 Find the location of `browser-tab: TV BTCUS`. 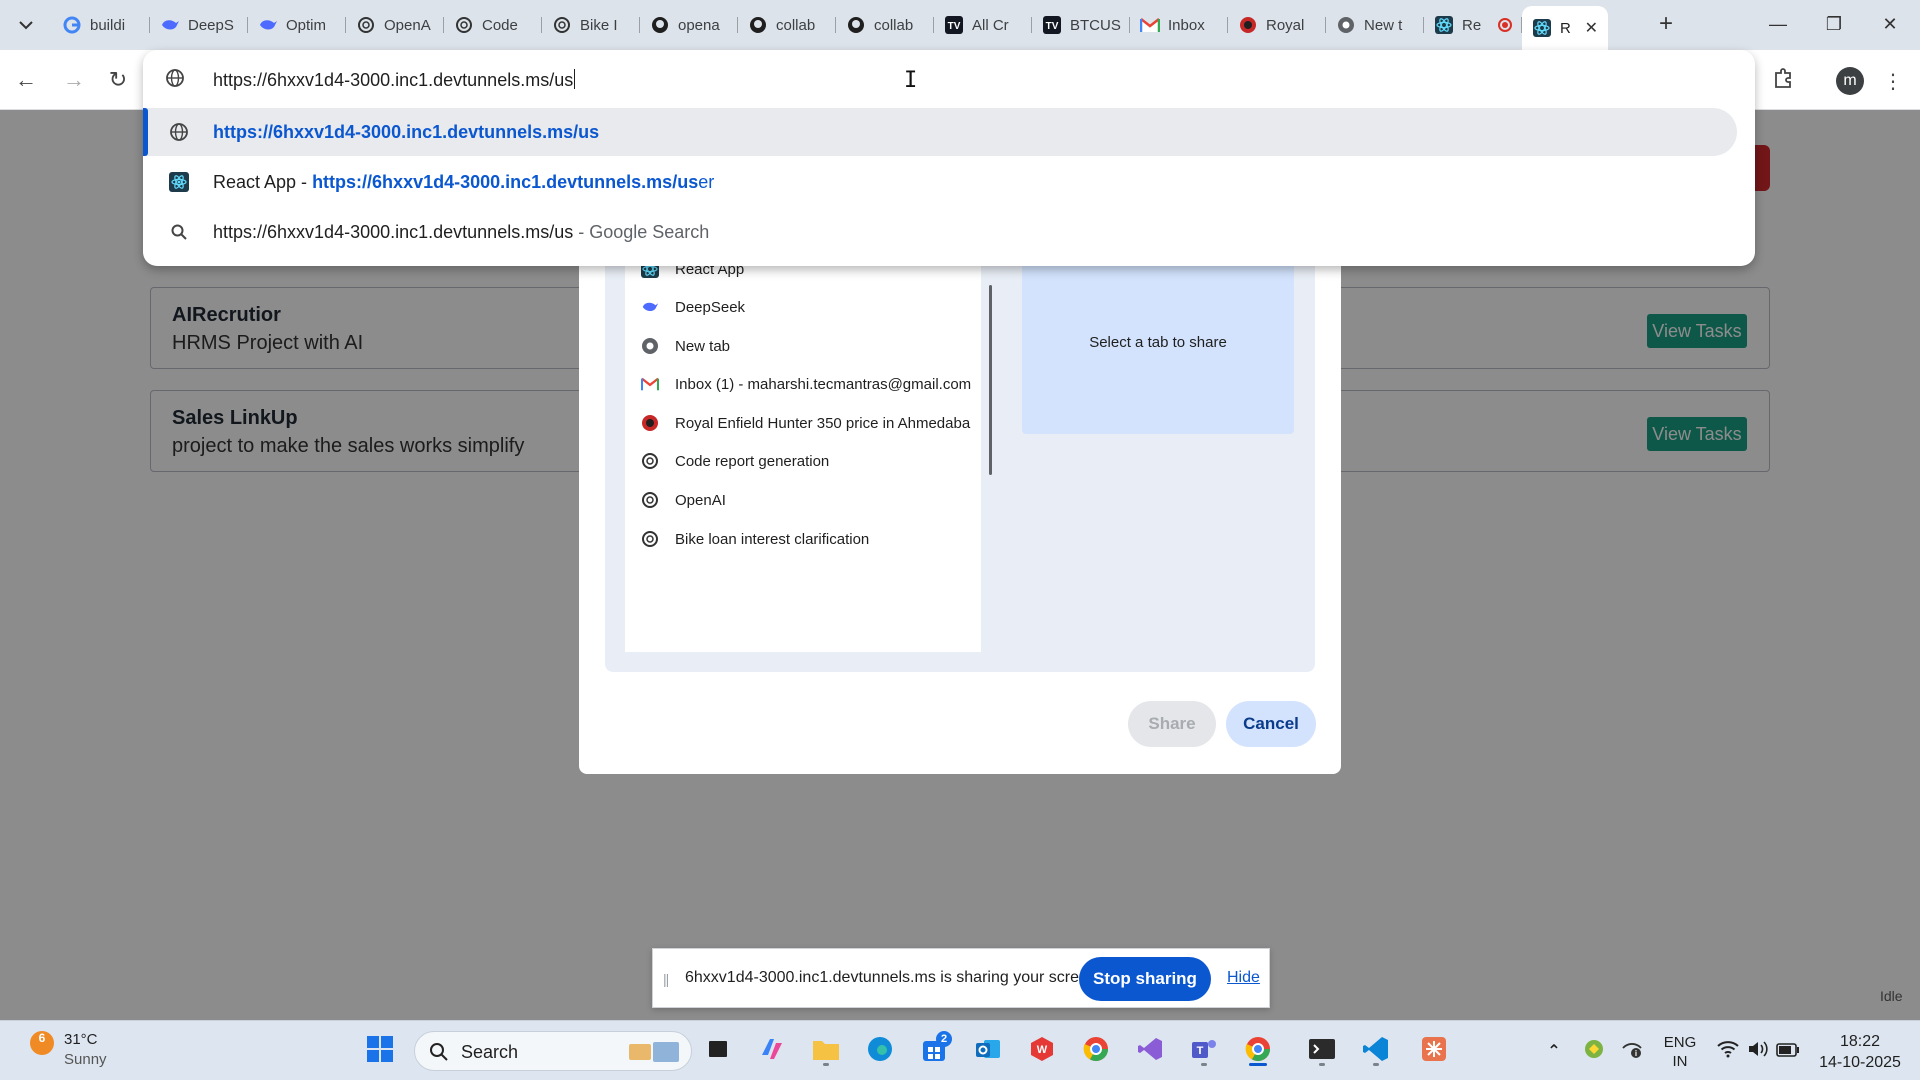

browser-tab: TV BTCUS is located at coordinates (1081, 25).